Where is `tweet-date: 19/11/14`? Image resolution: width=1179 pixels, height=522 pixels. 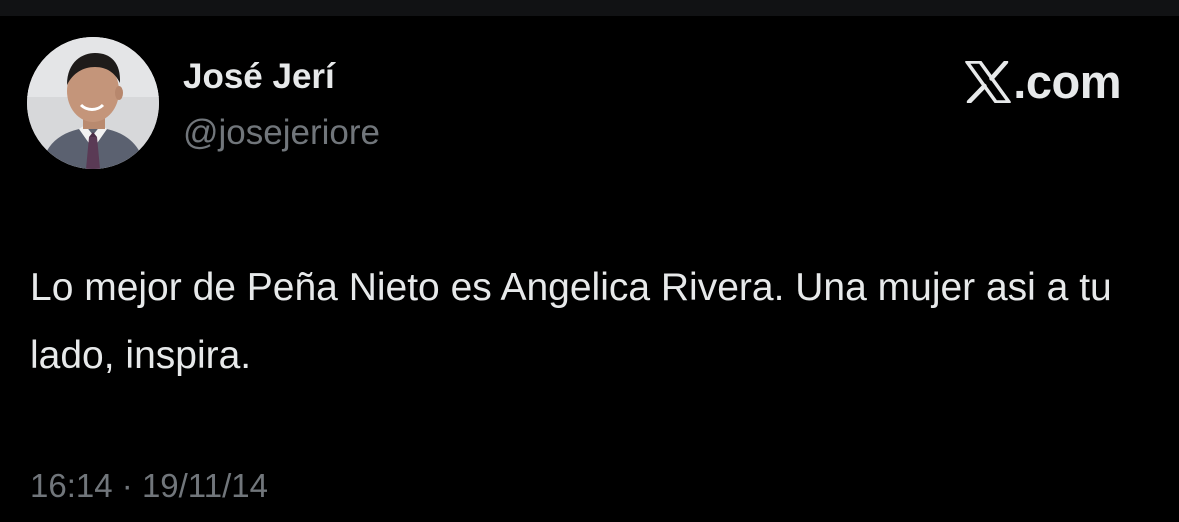
tweet-date: 19/11/14 is located at coordinates (204, 485).